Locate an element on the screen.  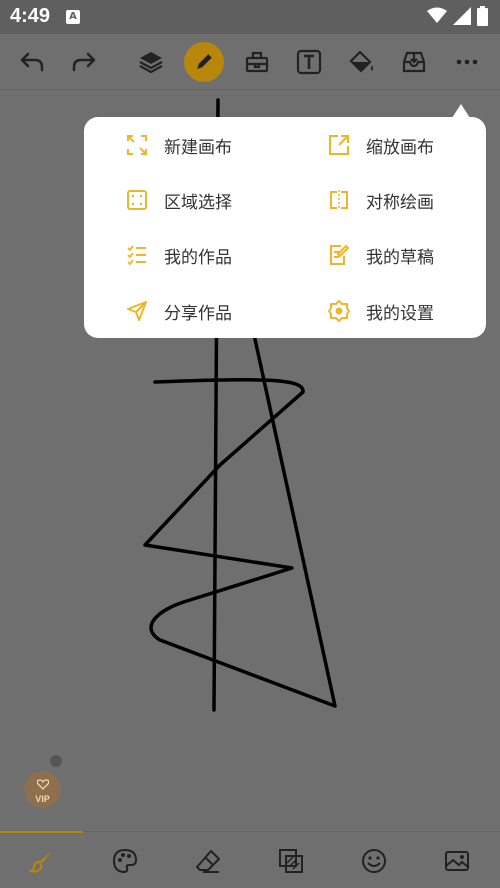
signal-icon is located at coordinates (462, 18).